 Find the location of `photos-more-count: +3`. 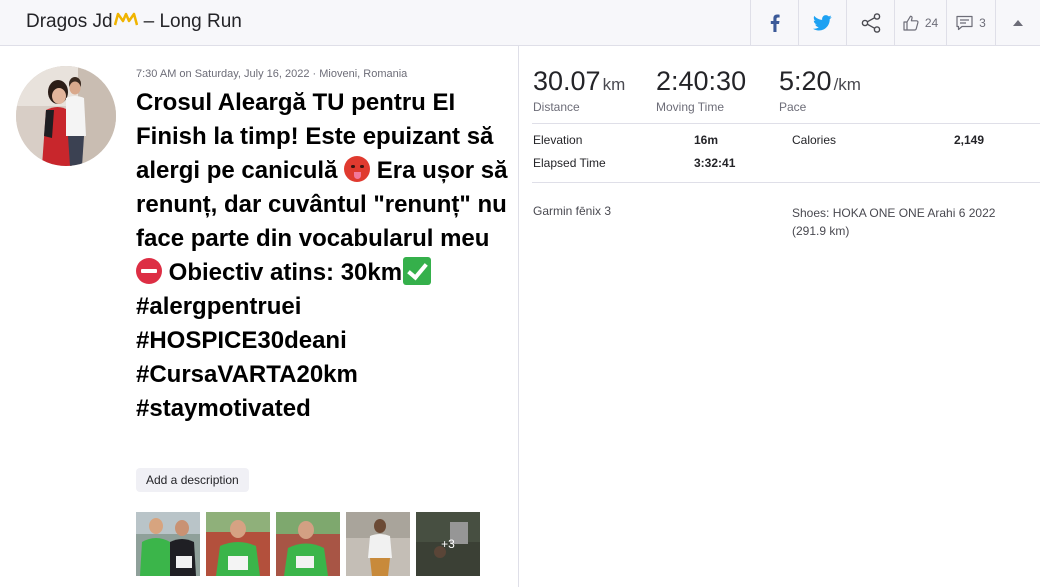

photos-more-count: +3 is located at coordinates (448, 544).